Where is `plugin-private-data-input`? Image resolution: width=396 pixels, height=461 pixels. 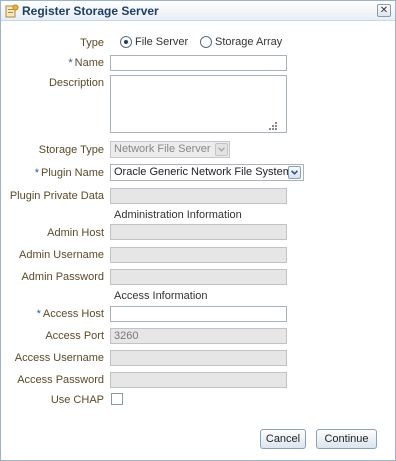
plugin-private-data-input is located at coordinates (198, 196).